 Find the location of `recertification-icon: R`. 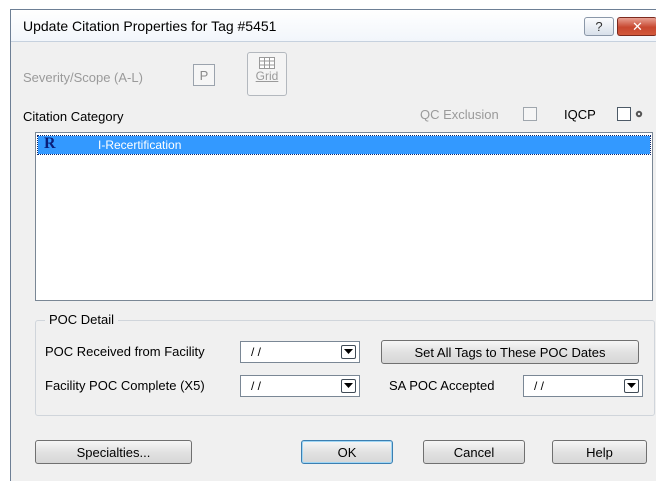

recertification-icon: R is located at coordinates (50, 143).